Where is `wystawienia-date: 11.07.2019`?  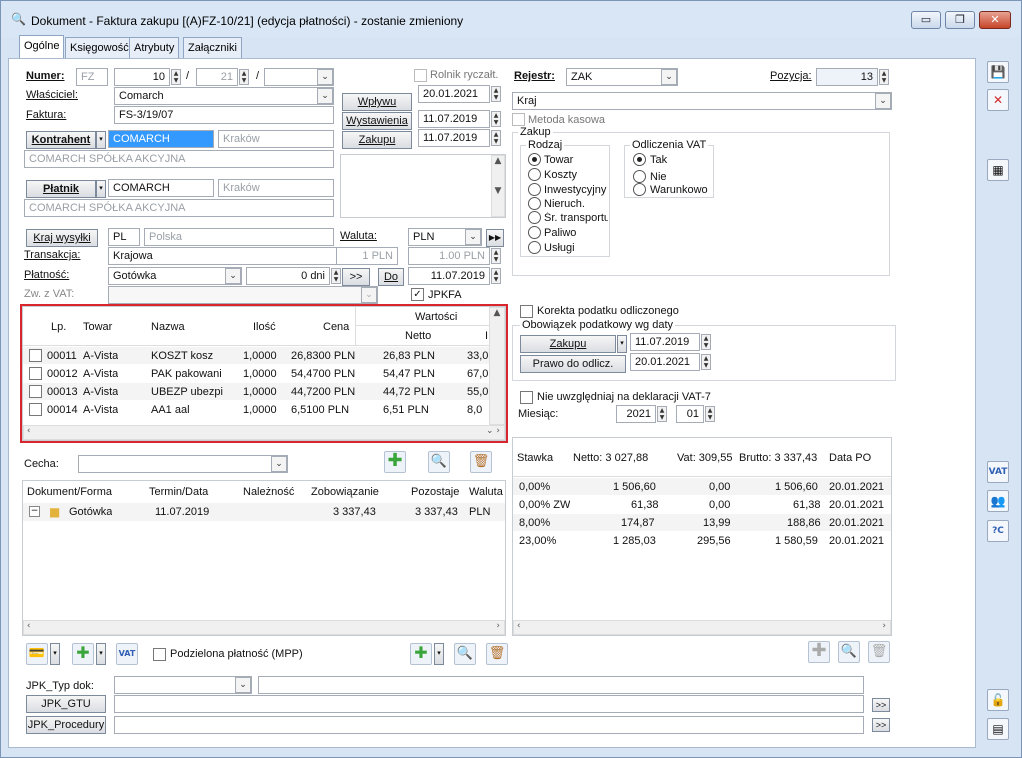
wystawienia-date: 11.07.2019 is located at coordinates (454, 119).